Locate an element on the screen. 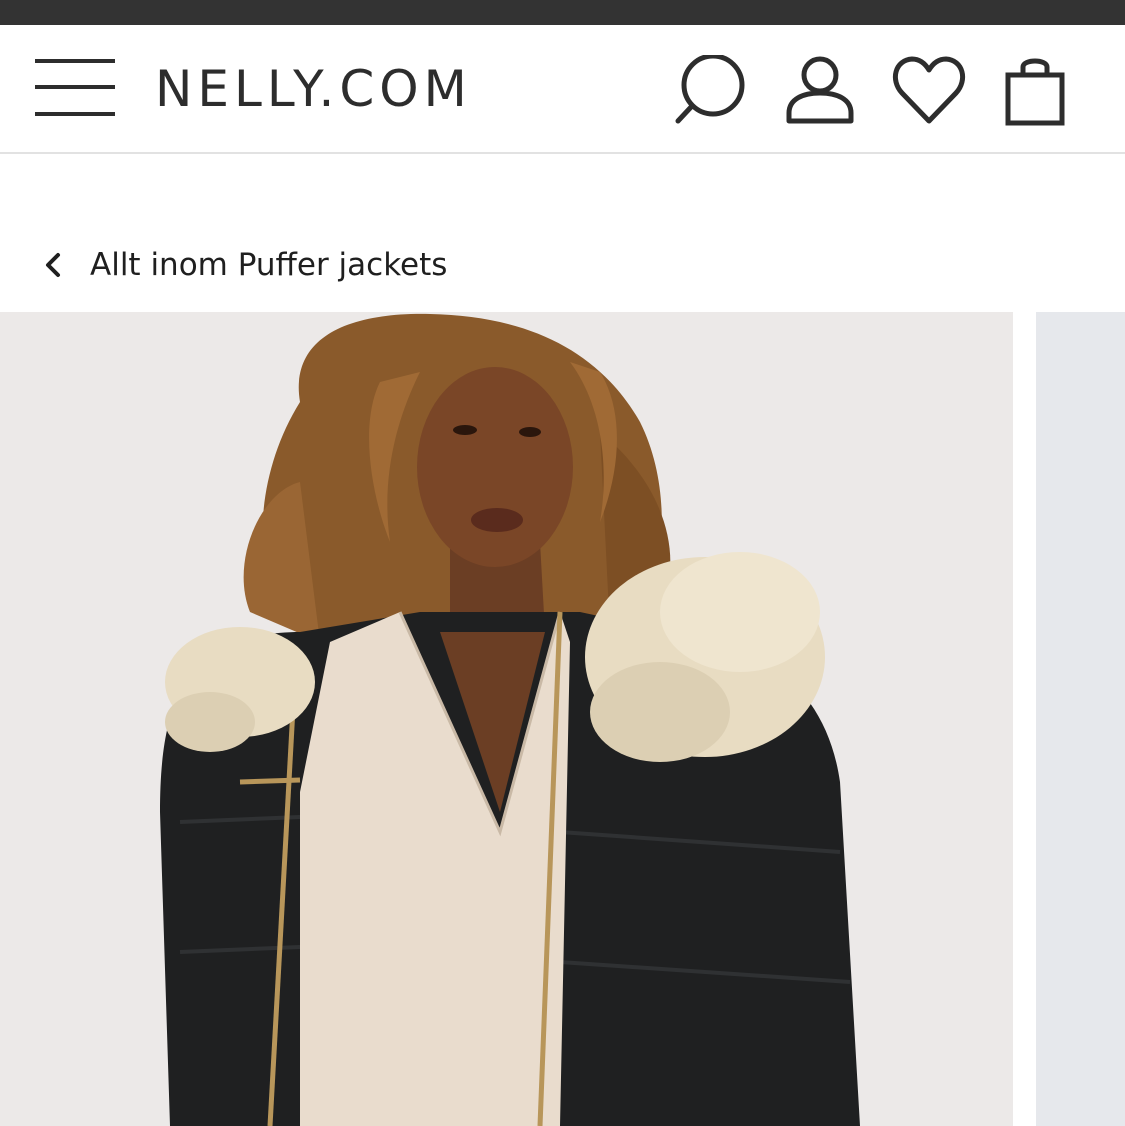 The height and width of the screenshot is (1126, 1125). site-logo: NELLY.COM is located at coordinates (313, 89).